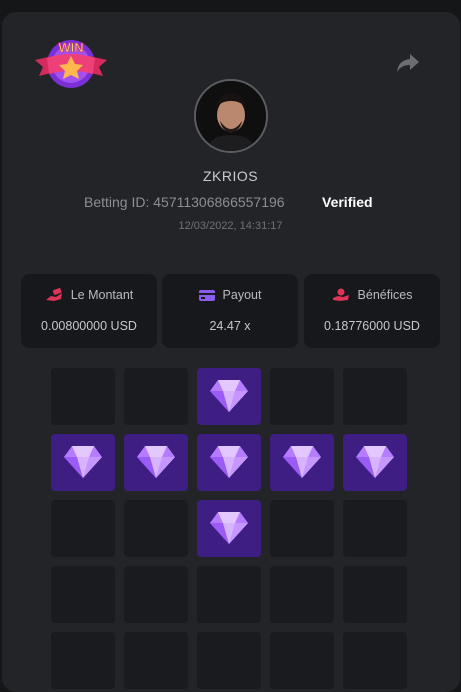 This screenshot has width=461, height=692. I want to click on stat-amount: Le Montant 0.00800000 USD, so click(89, 311).